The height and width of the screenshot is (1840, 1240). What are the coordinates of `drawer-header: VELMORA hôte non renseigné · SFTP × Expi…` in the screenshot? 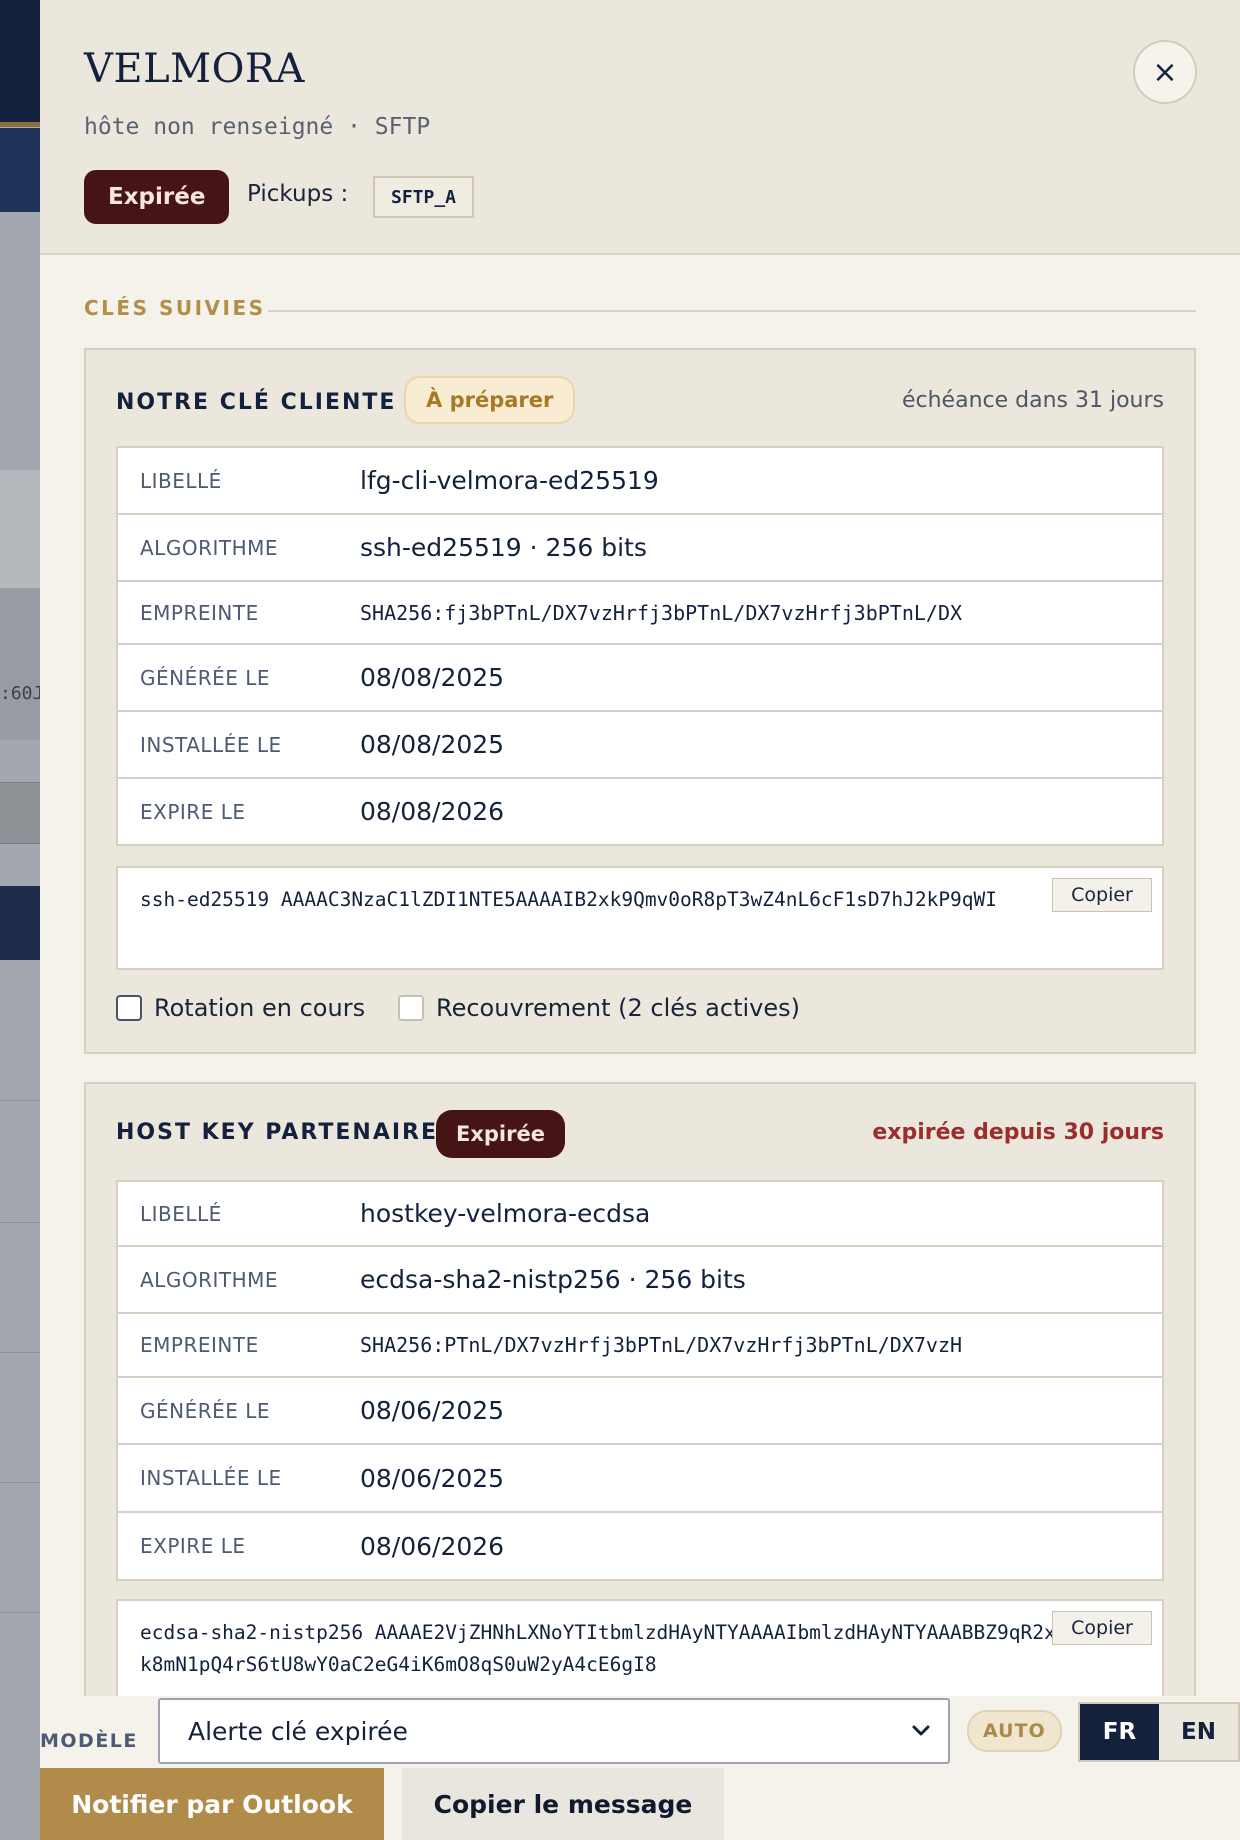 It's located at (640, 127).